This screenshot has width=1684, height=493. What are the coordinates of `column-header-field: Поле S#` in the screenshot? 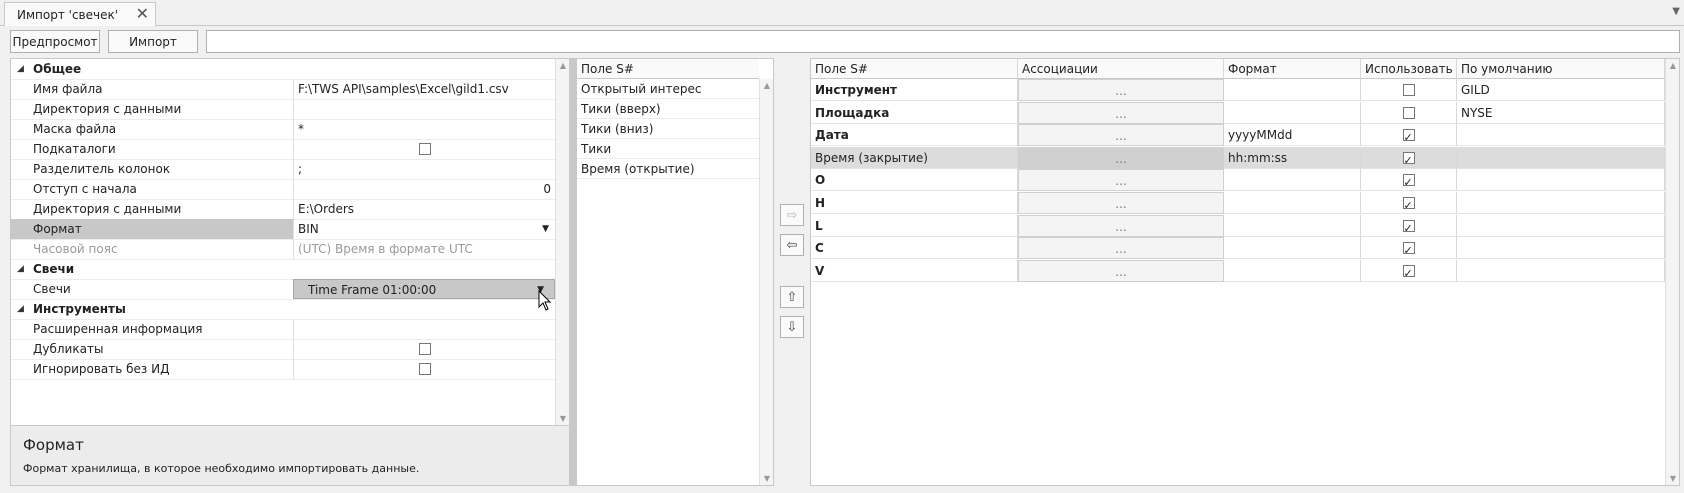 It's located at (914, 69).